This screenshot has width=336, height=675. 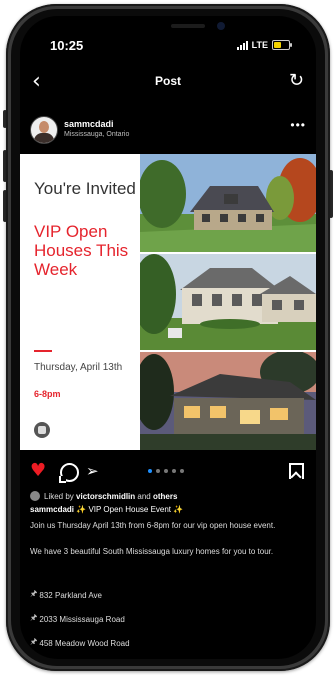 What do you see at coordinates (298, 125) in the screenshot?
I see `more-icon: •••` at bounding box center [298, 125].